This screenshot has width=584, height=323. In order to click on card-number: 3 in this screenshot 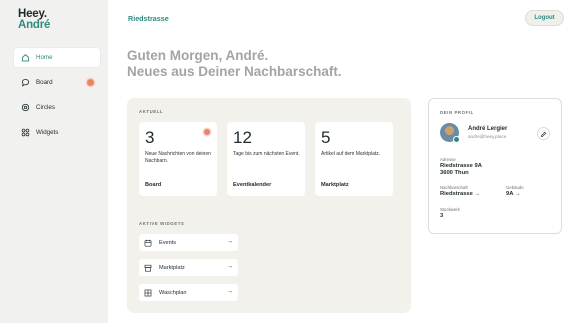, I will do `click(150, 137)`.